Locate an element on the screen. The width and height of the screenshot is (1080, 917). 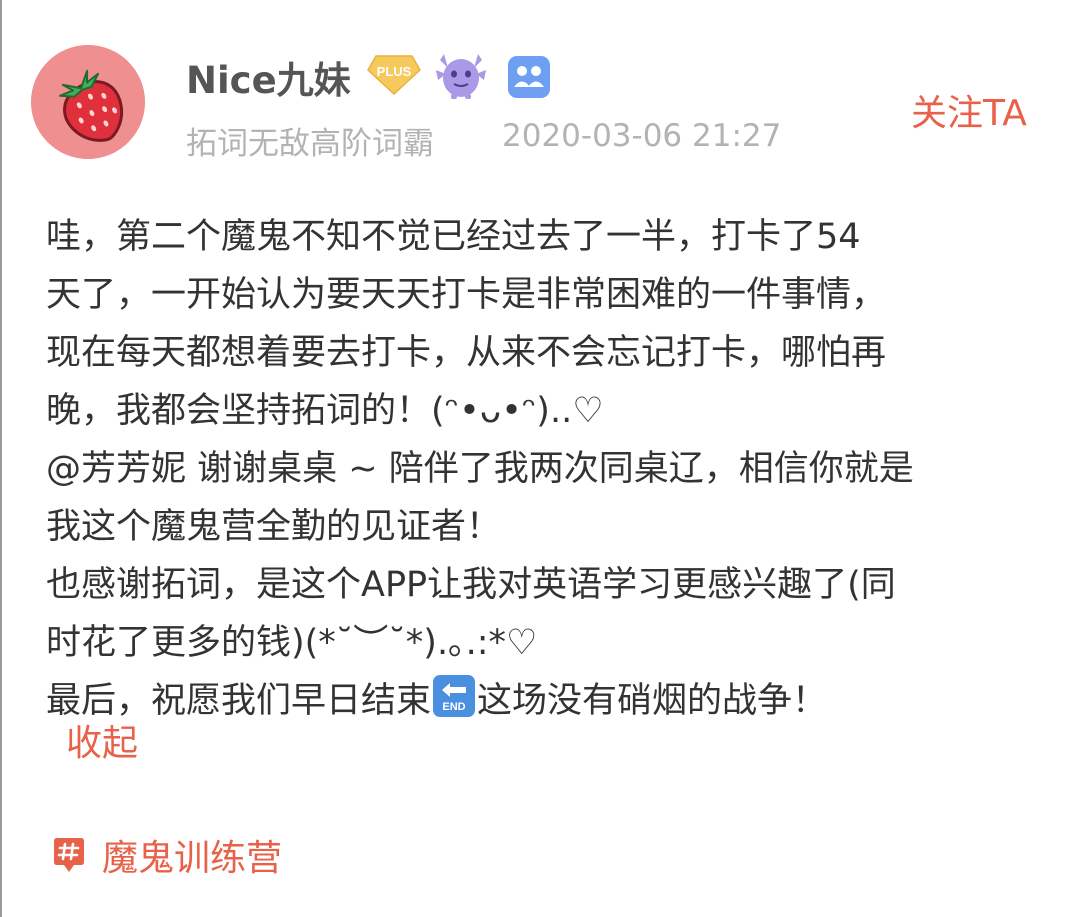
plus-badge-icon: PLUS is located at coordinates (394, 75).